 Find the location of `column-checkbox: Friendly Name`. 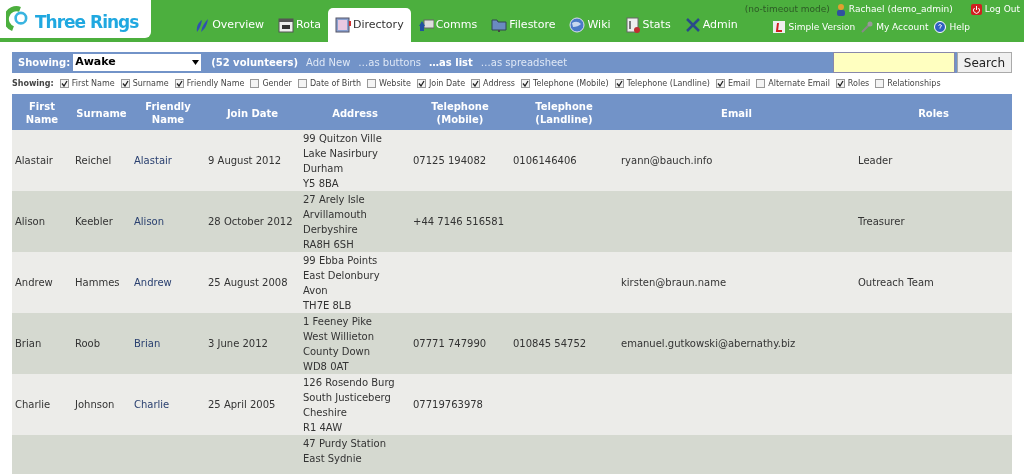

column-checkbox: Friendly Name is located at coordinates (209, 83).